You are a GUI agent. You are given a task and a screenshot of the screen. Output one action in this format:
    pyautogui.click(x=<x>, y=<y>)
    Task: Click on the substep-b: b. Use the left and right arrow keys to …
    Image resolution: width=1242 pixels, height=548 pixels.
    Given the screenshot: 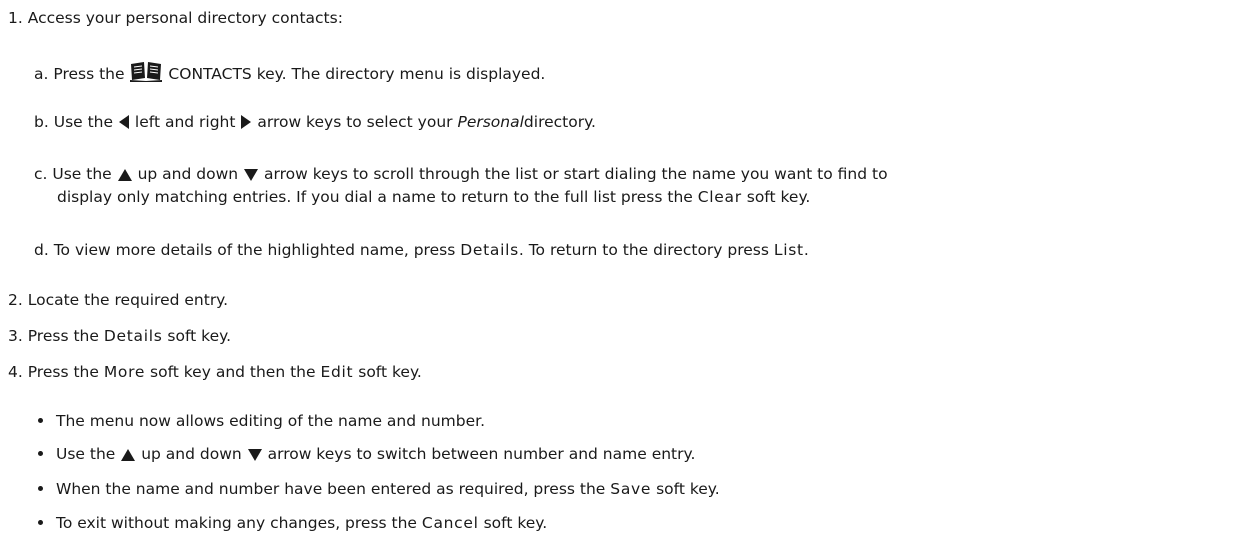 What is the action you would take?
    pyautogui.click(x=315, y=122)
    